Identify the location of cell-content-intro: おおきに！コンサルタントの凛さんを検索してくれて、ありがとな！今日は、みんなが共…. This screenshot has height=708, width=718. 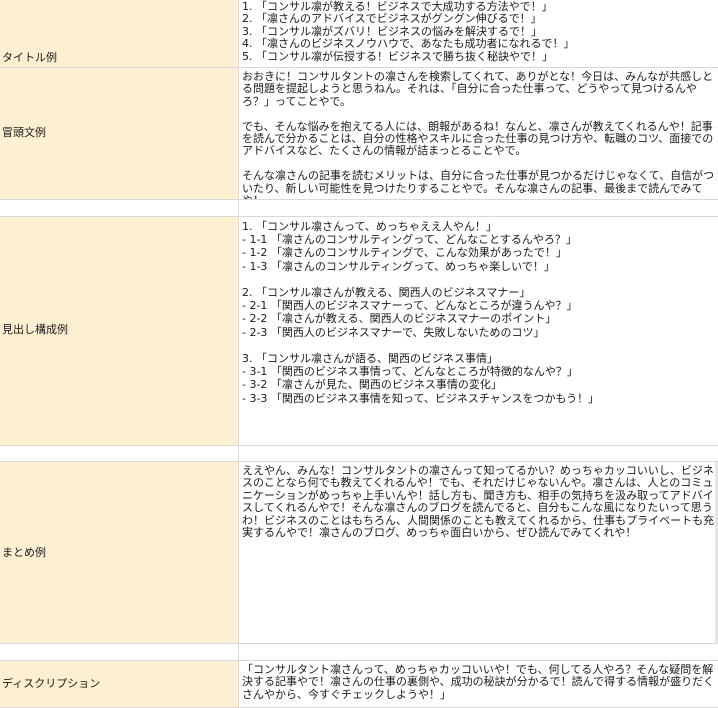
(478, 134).